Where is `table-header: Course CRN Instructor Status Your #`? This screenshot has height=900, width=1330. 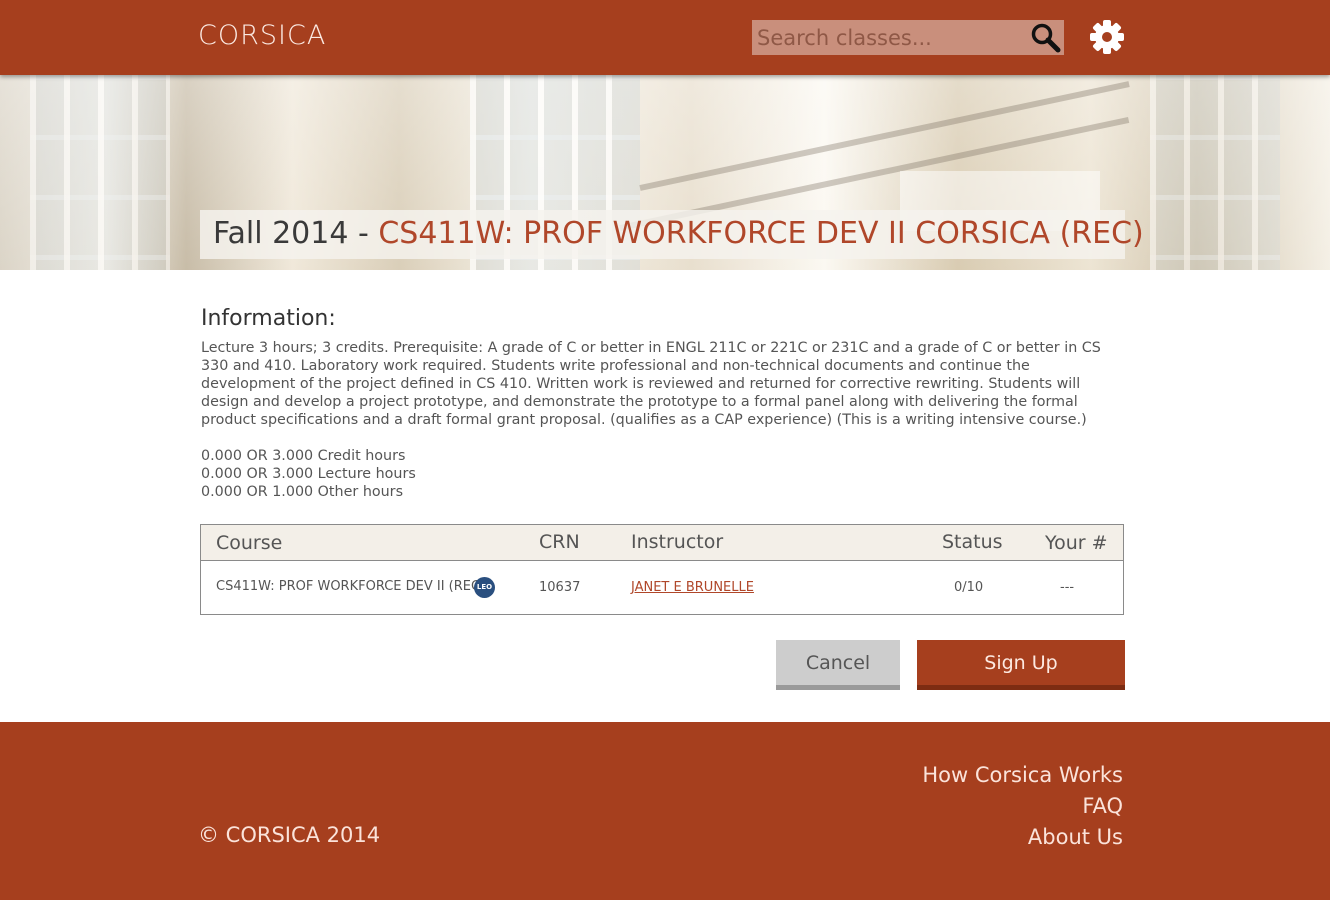 table-header: Course CRN Instructor Status Your # is located at coordinates (662, 543).